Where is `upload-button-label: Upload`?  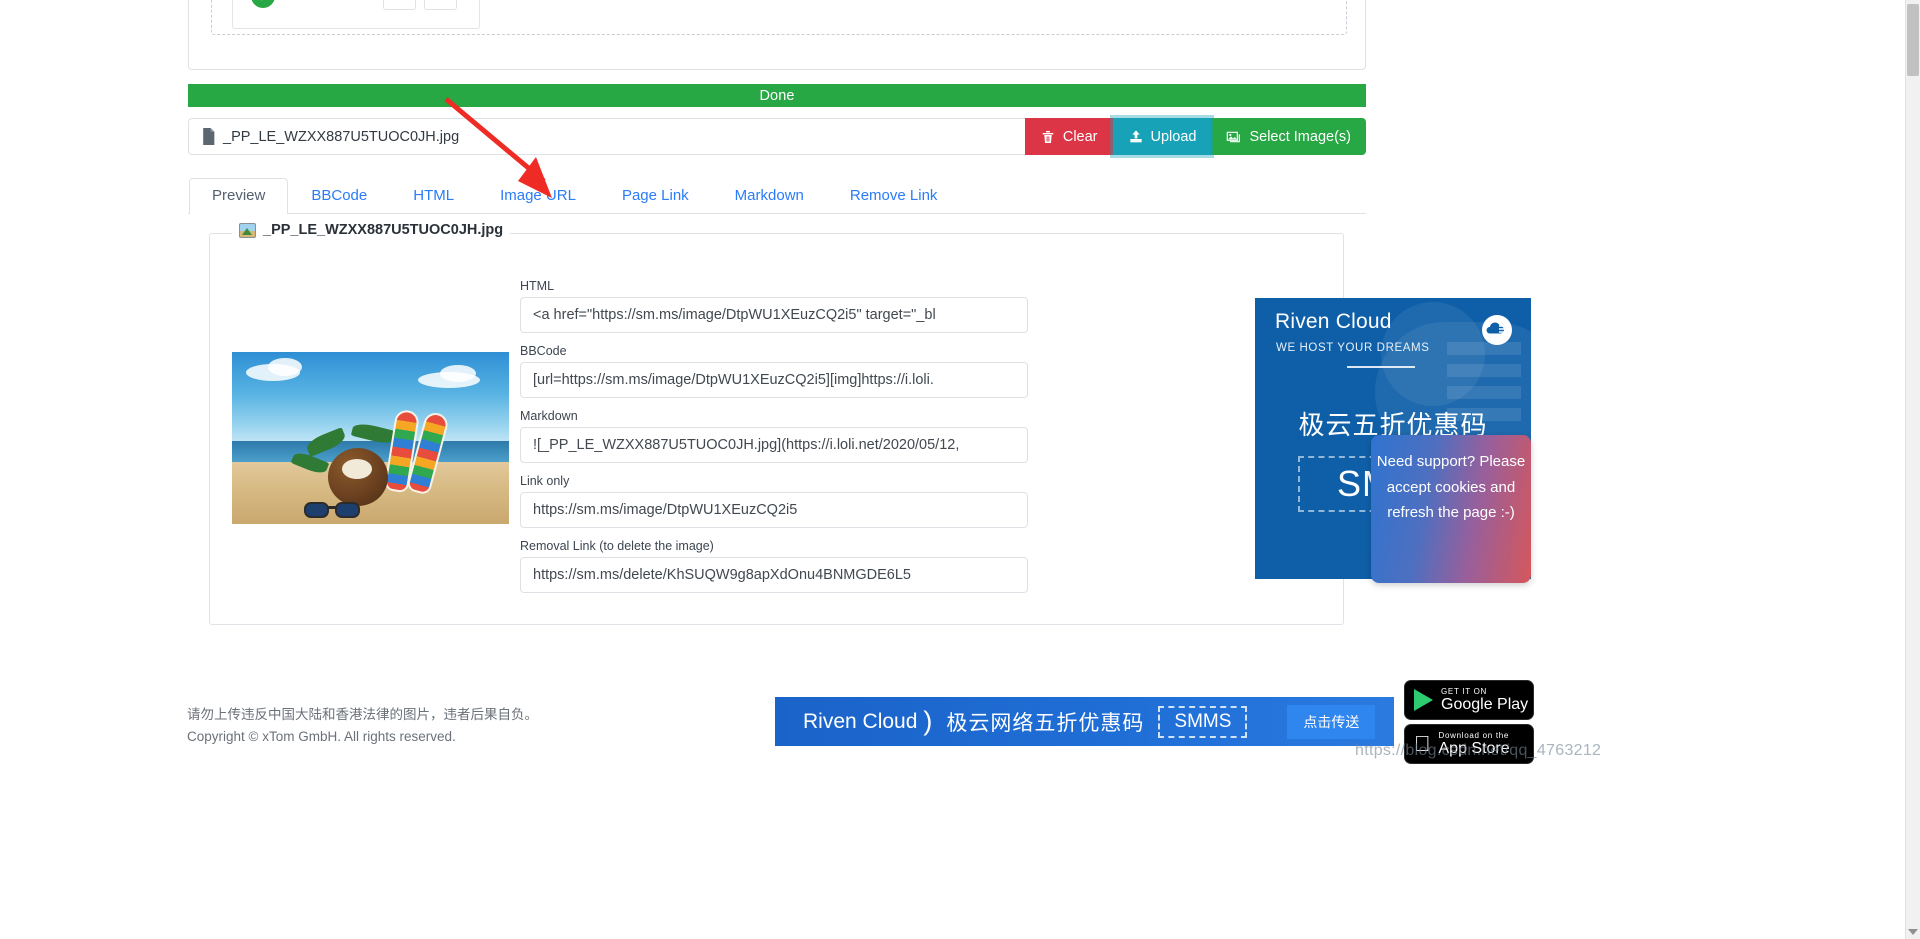 upload-button-label: Upload is located at coordinates (1173, 136).